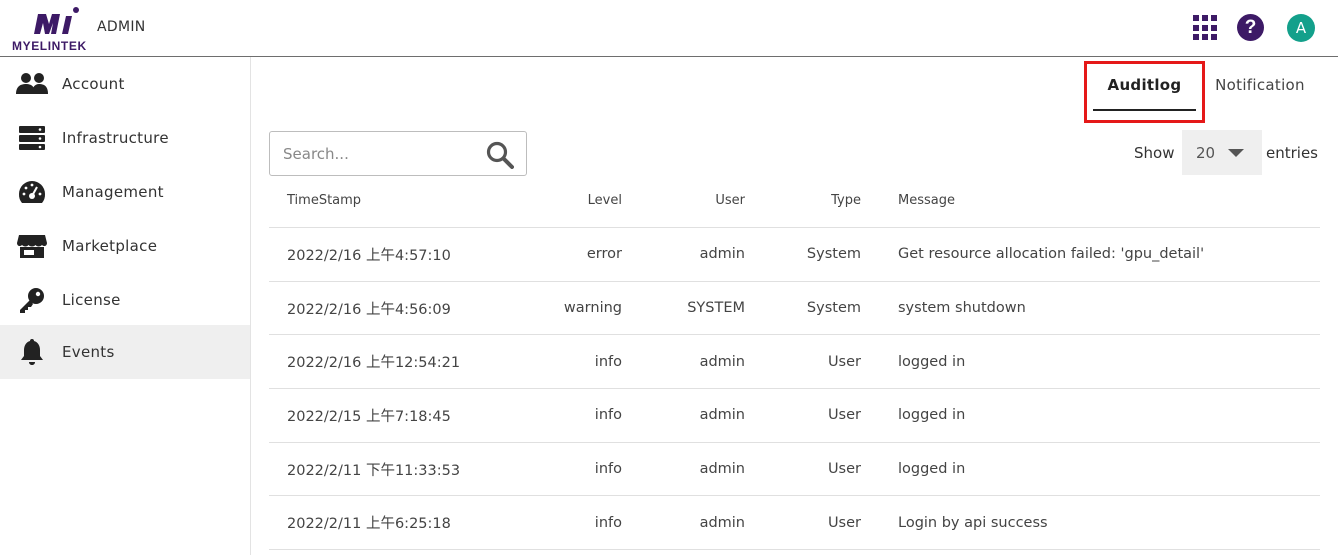  Describe the element at coordinates (500, 155) in the screenshot. I see `search-icon` at that location.